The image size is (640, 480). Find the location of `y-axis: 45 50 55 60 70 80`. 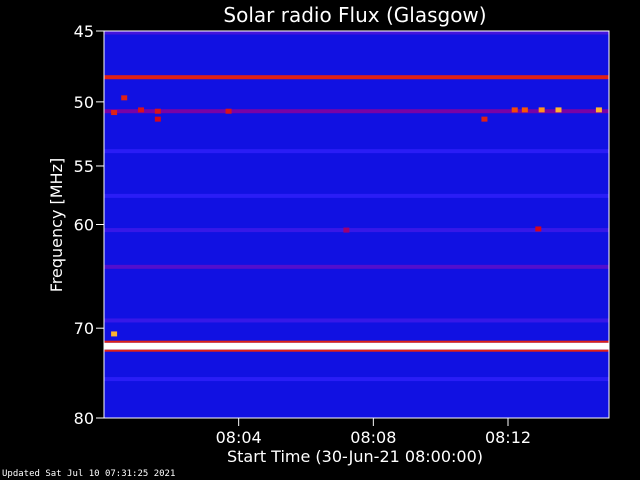

y-axis: 45 50 55 60 70 80 is located at coordinates (89, 225).